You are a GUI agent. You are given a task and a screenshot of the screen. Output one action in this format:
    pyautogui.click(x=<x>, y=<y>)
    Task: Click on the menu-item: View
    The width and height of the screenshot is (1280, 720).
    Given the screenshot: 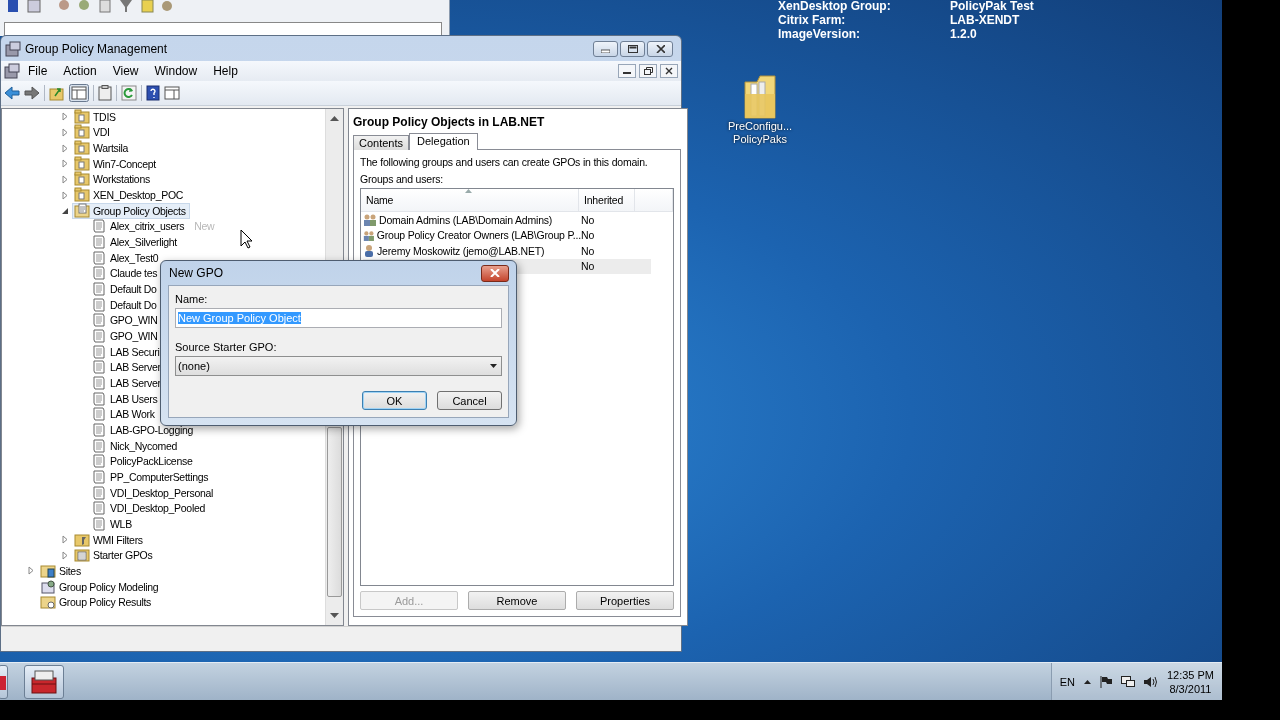 What is the action you would take?
    pyautogui.click(x=125, y=71)
    